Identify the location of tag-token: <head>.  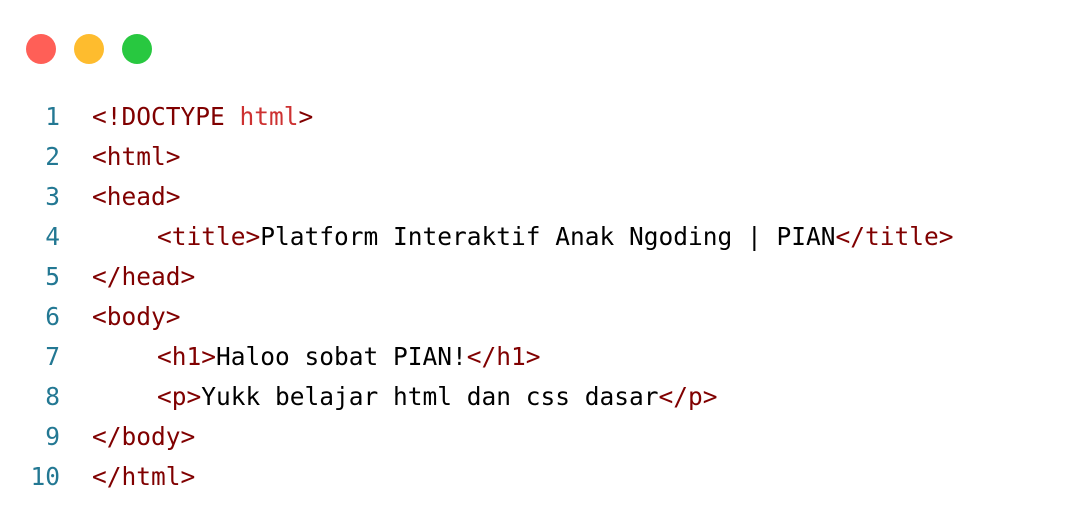
(136, 196).